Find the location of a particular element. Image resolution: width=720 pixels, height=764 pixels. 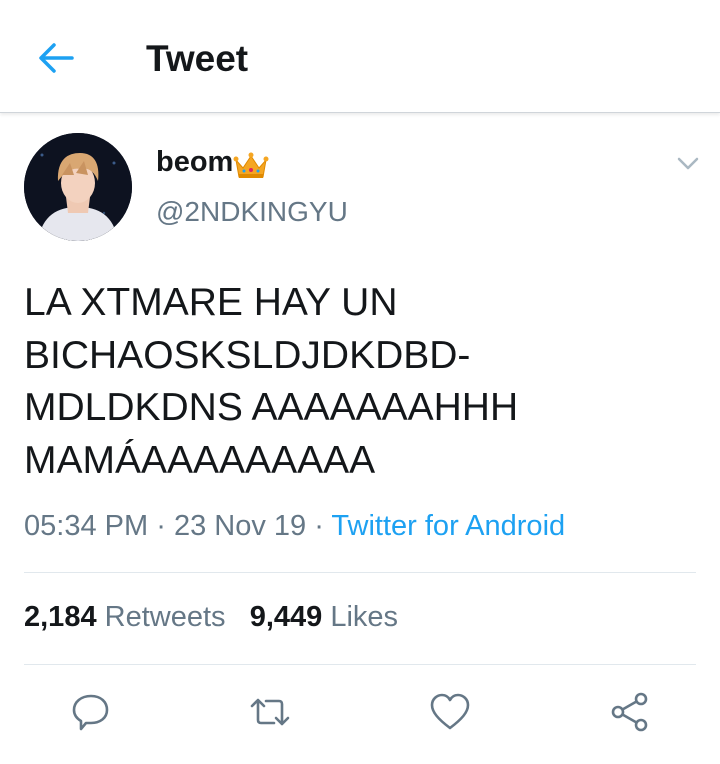

tweet-time: 05:34 PM is located at coordinates (86, 526).